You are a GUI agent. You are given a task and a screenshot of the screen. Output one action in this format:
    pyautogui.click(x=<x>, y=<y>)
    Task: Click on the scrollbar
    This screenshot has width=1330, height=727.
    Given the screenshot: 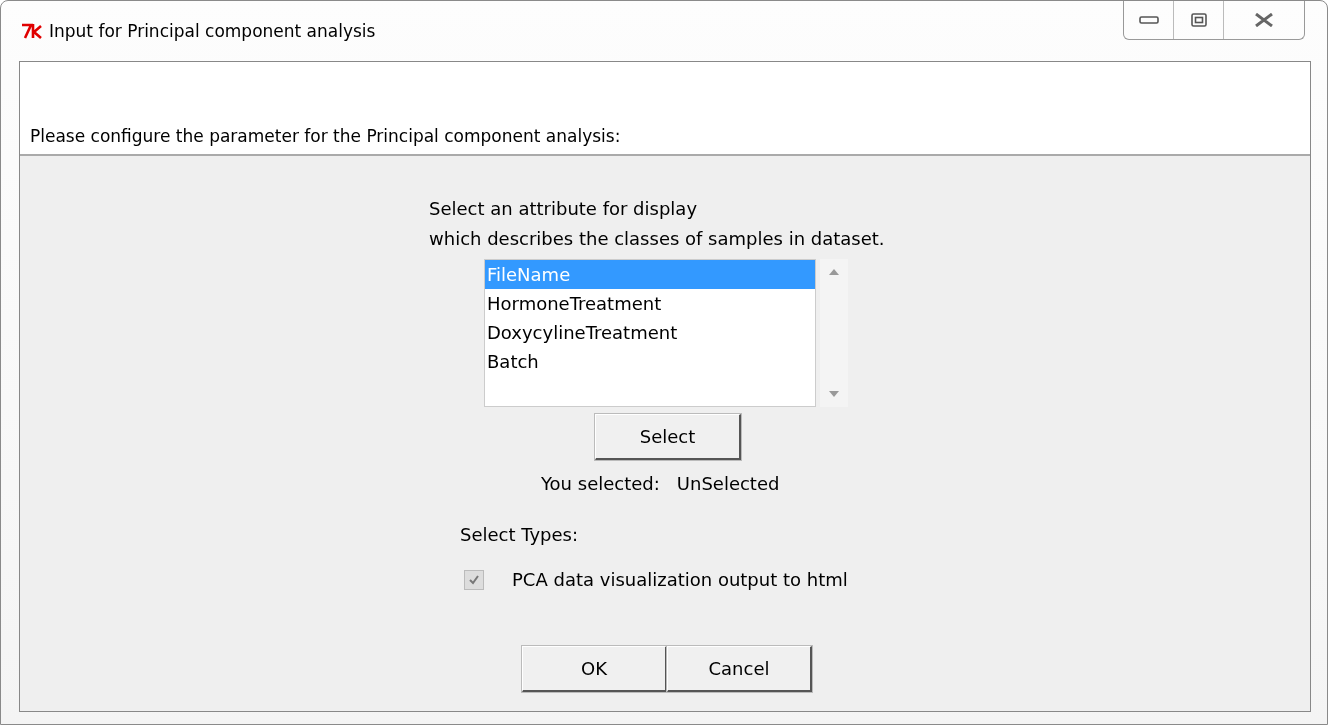 What is the action you would take?
    pyautogui.click(x=834, y=333)
    